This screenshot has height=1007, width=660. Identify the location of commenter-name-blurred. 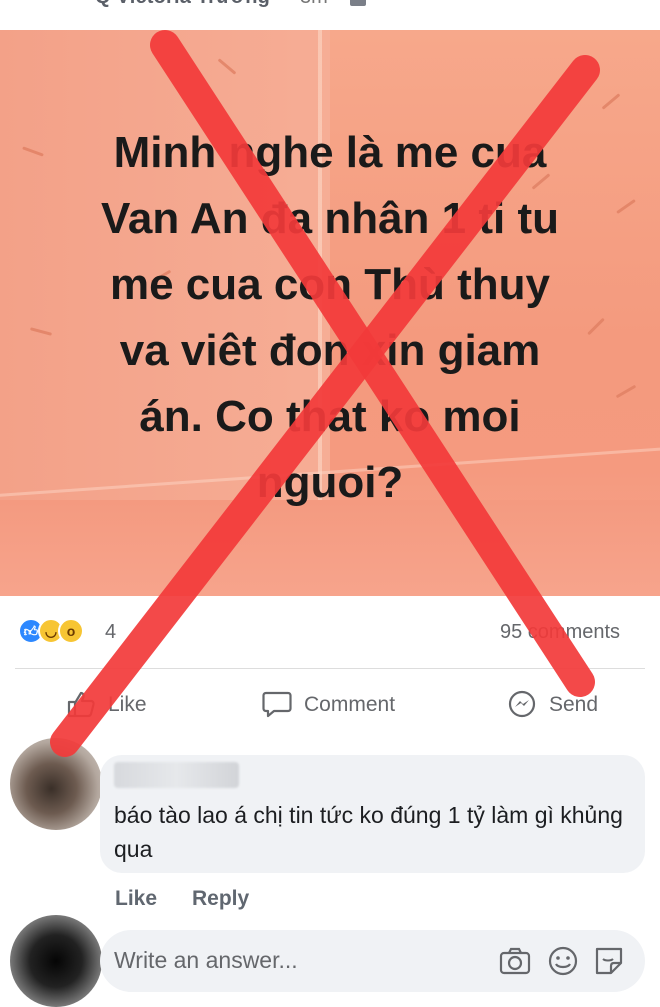
(176, 775).